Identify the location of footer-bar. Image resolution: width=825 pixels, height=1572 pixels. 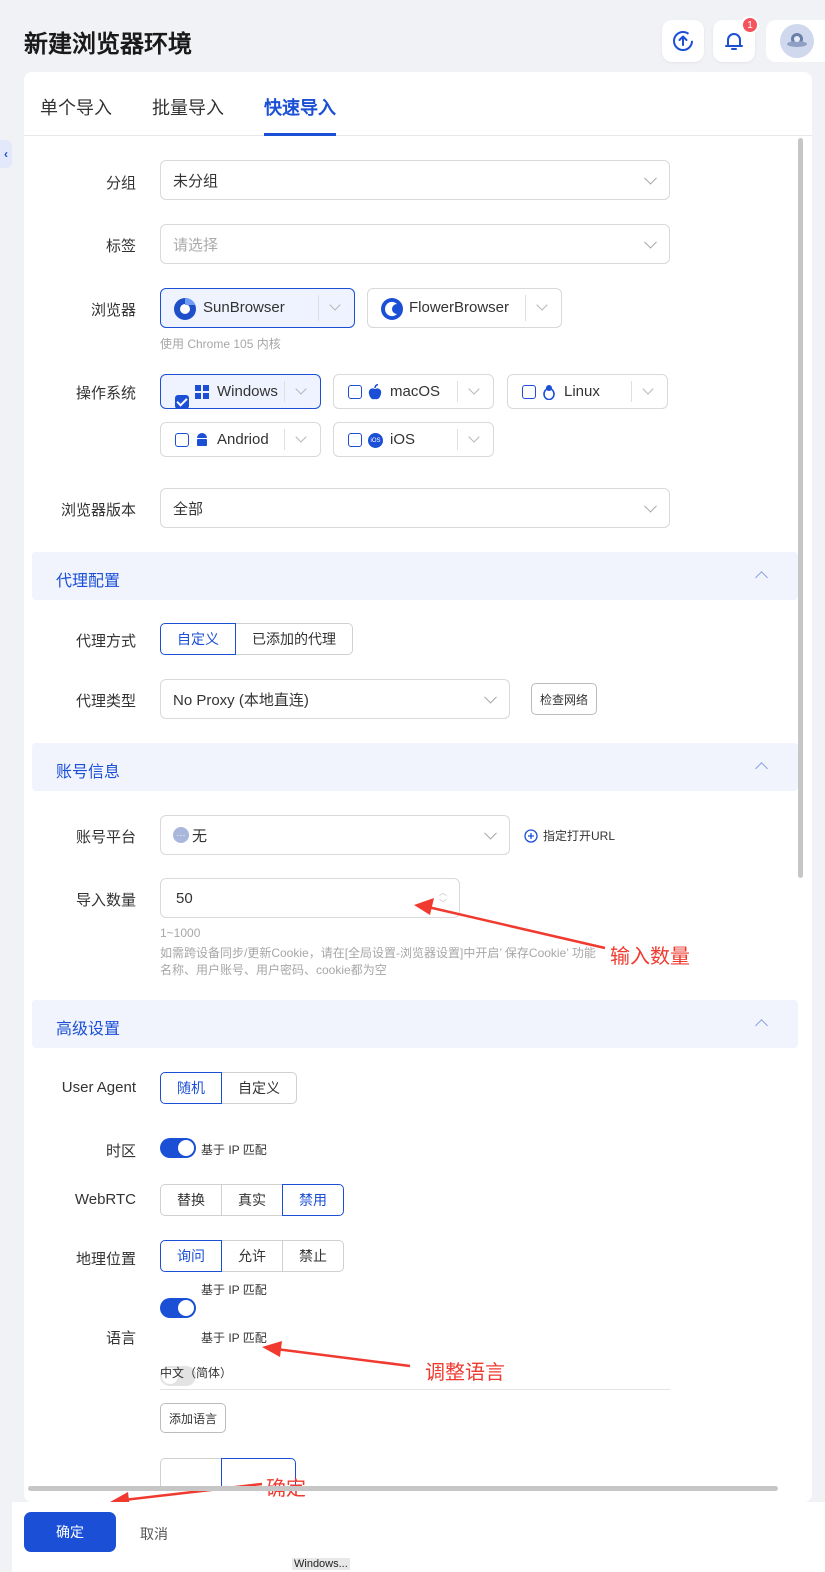
(418, 1537).